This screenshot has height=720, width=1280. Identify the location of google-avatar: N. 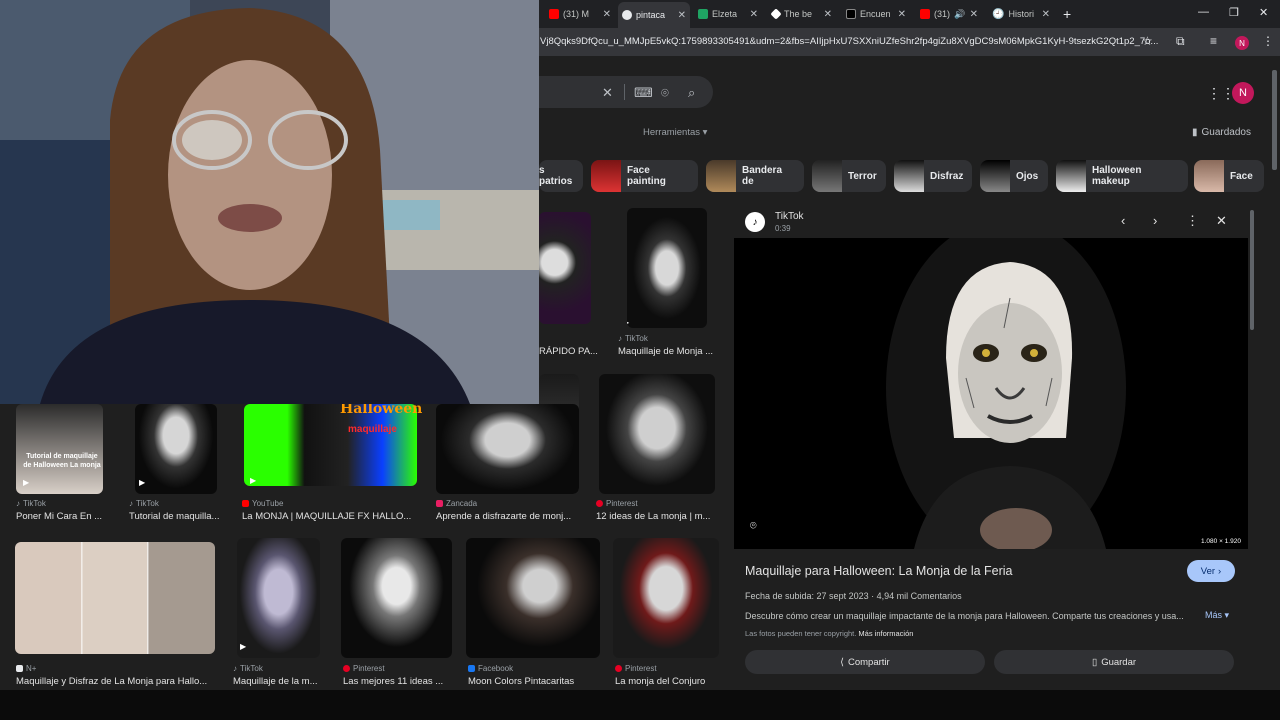
(1243, 93).